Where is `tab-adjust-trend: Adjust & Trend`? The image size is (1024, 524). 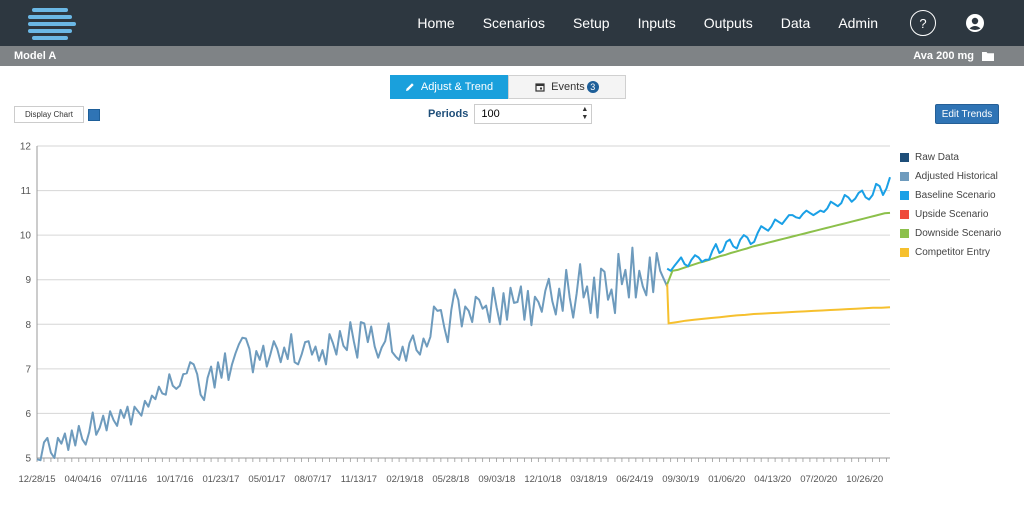 tab-adjust-trend: Adjust & Trend is located at coordinates (449, 87).